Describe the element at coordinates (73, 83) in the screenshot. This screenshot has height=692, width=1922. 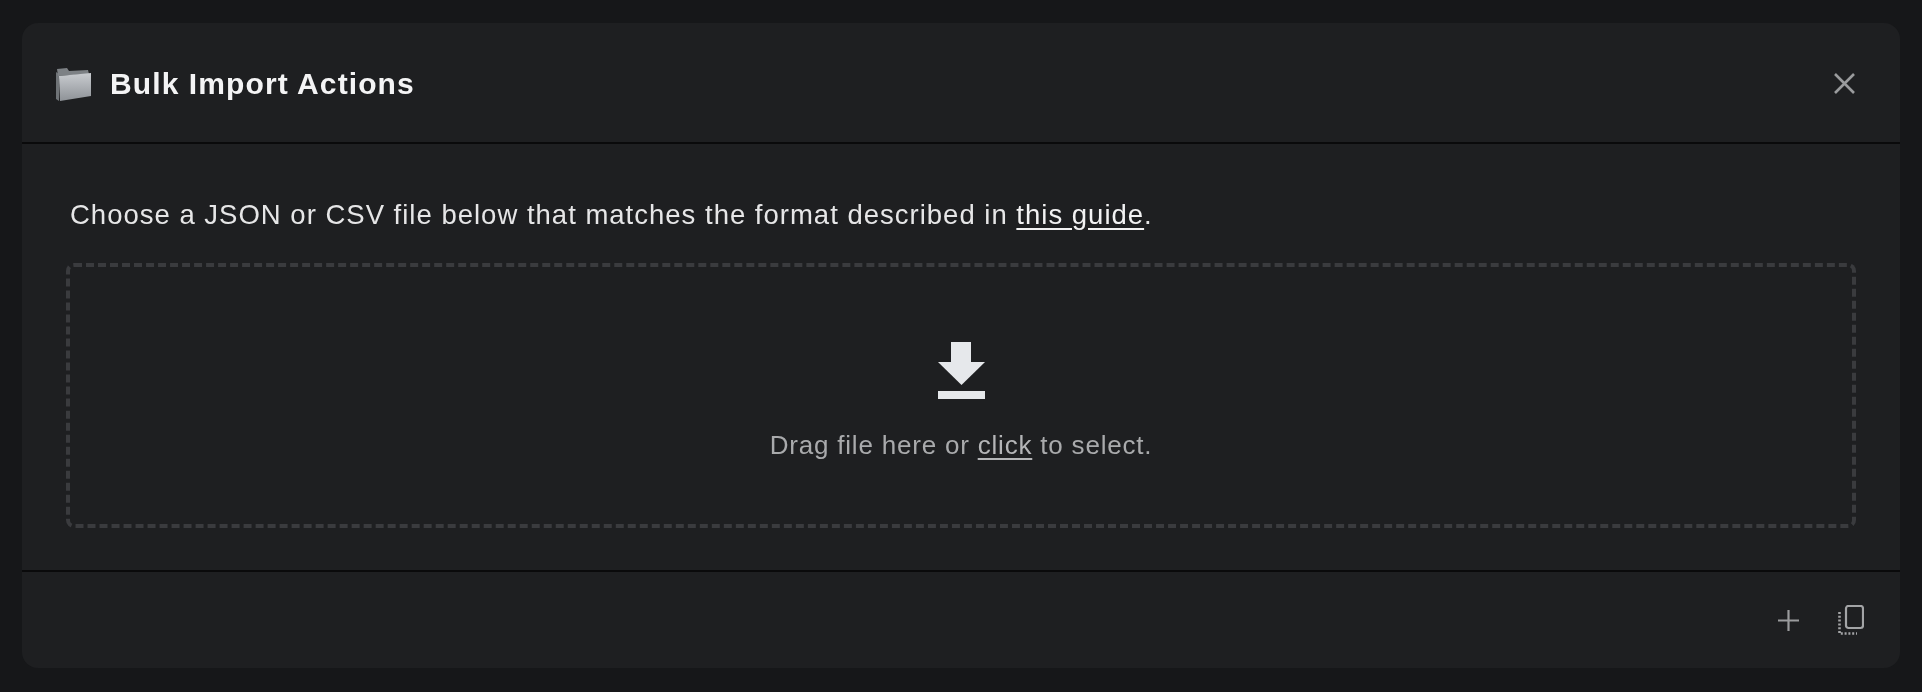
I see `folder-icon` at that location.